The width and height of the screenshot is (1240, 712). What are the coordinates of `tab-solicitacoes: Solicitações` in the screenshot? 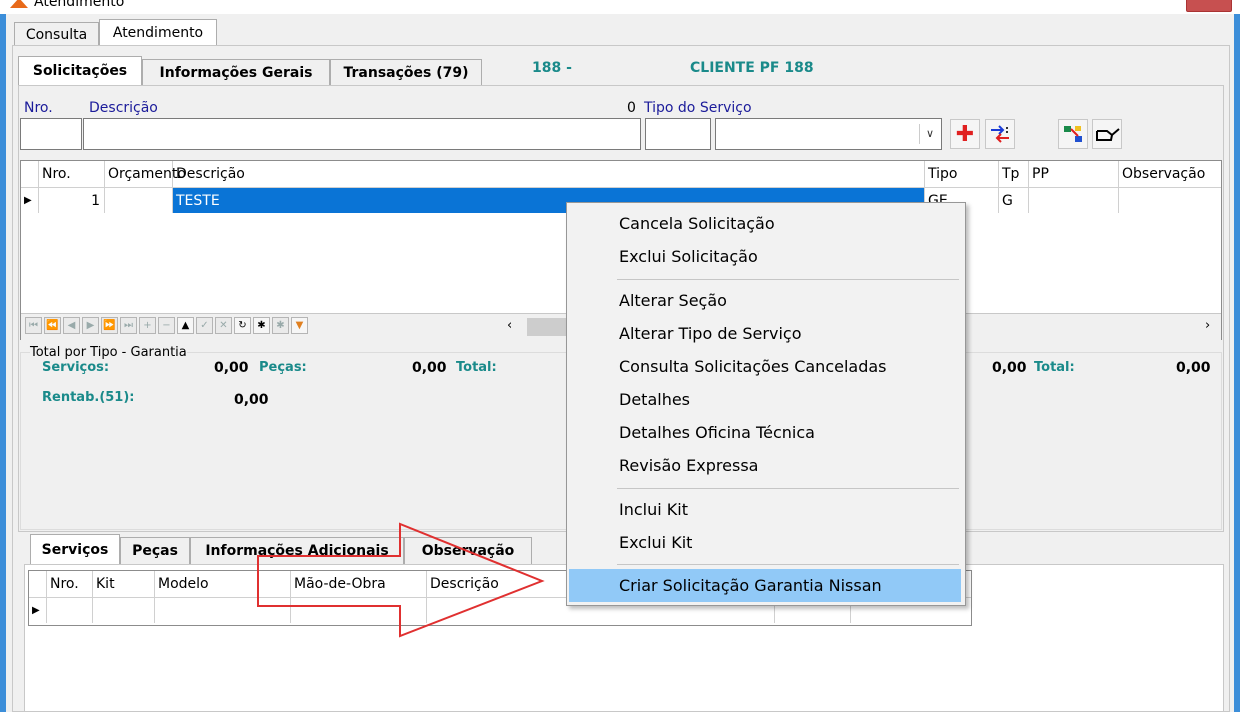 It's located at (80, 70).